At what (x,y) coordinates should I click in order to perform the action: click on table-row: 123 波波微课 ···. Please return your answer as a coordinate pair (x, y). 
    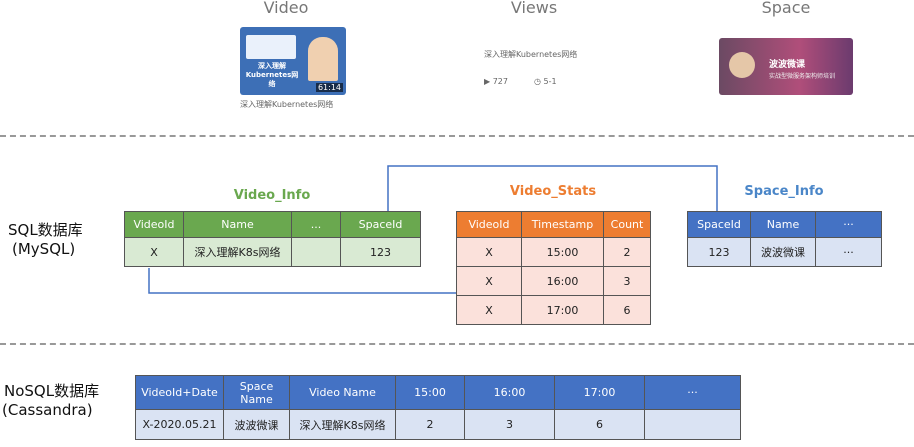
    Looking at the image, I should click on (784, 252).